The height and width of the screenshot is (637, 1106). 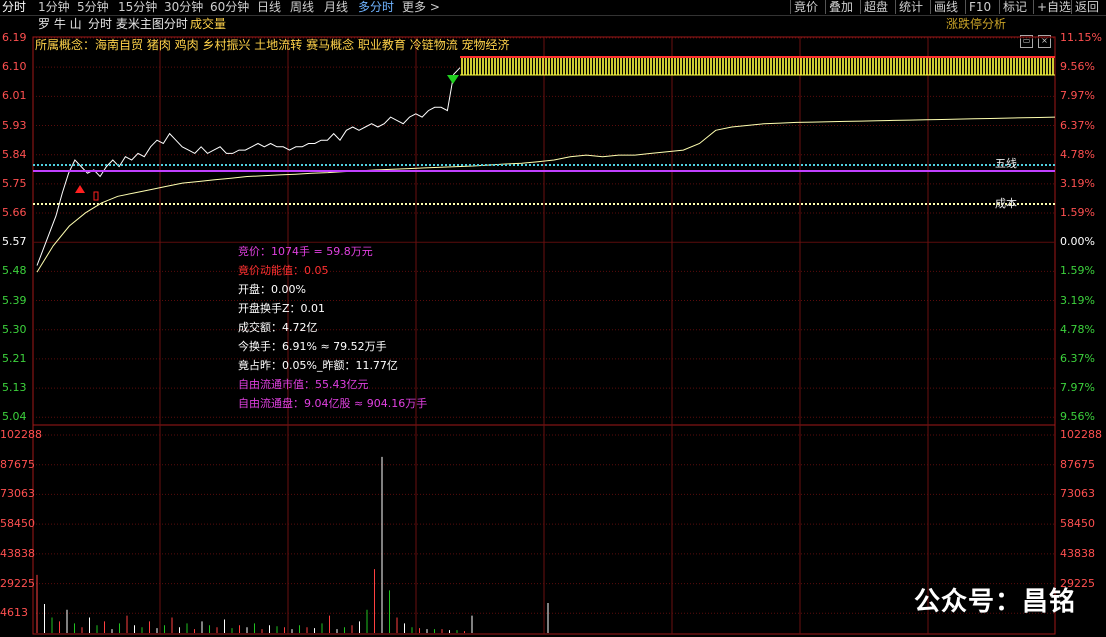 What do you see at coordinates (14, 154) in the screenshot?
I see `price-label-left: 5.84` at bounding box center [14, 154].